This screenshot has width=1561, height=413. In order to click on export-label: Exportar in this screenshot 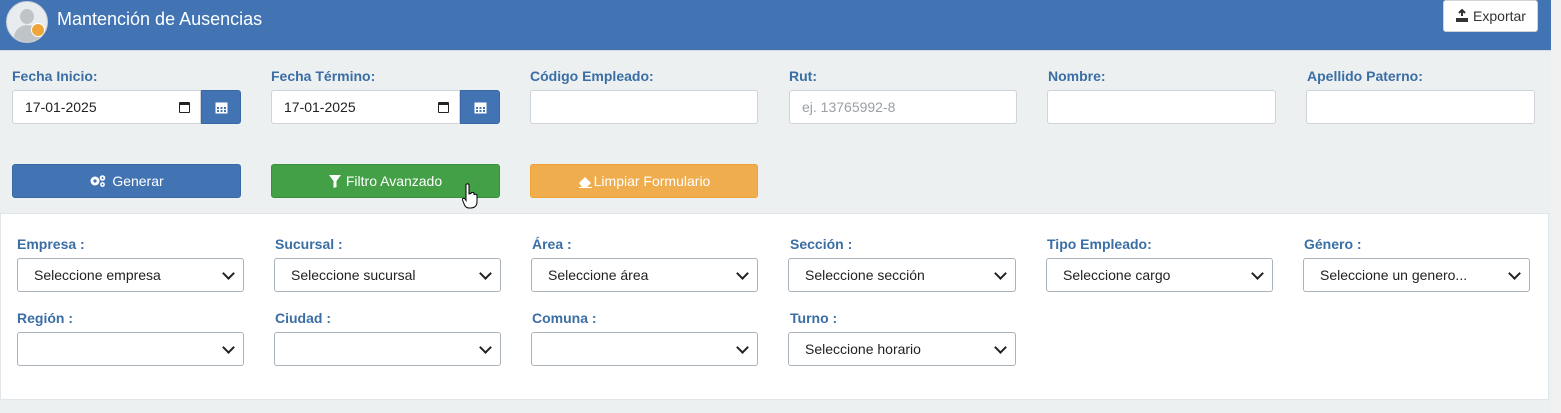, I will do `click(1499, 16)`.